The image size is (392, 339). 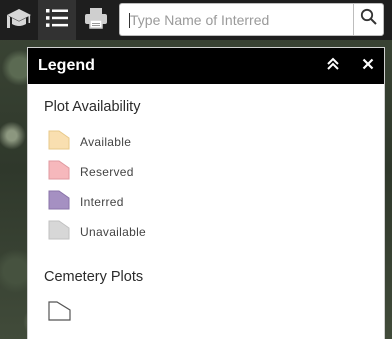 I want to click on about-button, so click(x=19, y=20).